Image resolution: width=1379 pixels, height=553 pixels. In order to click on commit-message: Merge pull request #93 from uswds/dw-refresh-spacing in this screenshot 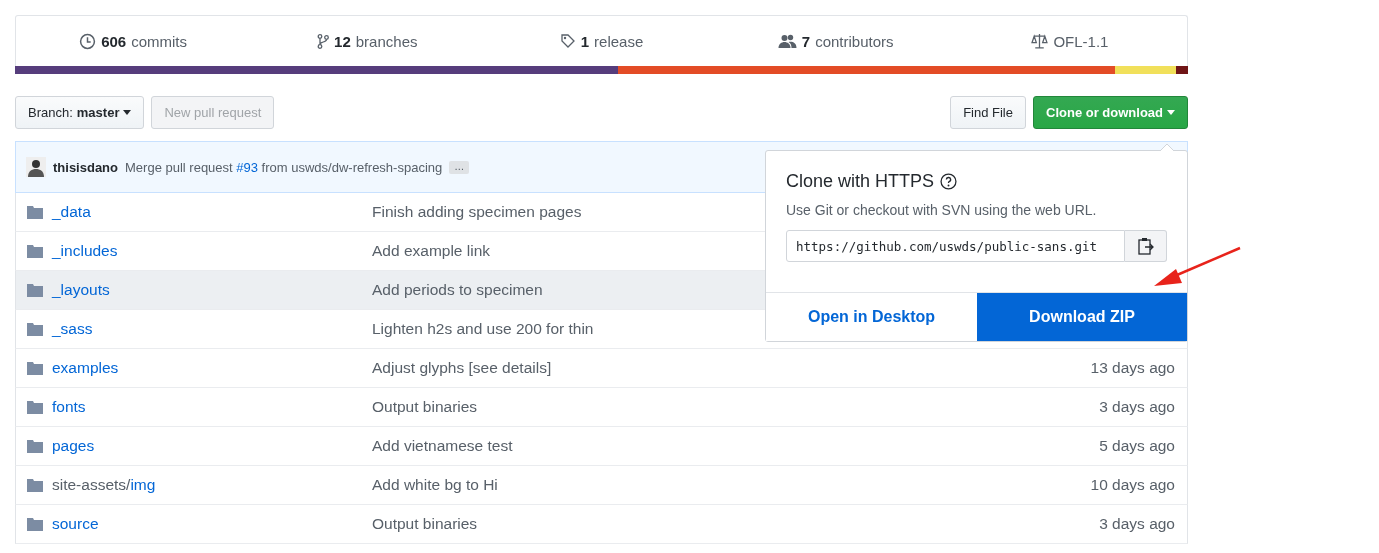, I will do `click(284, 167)`.